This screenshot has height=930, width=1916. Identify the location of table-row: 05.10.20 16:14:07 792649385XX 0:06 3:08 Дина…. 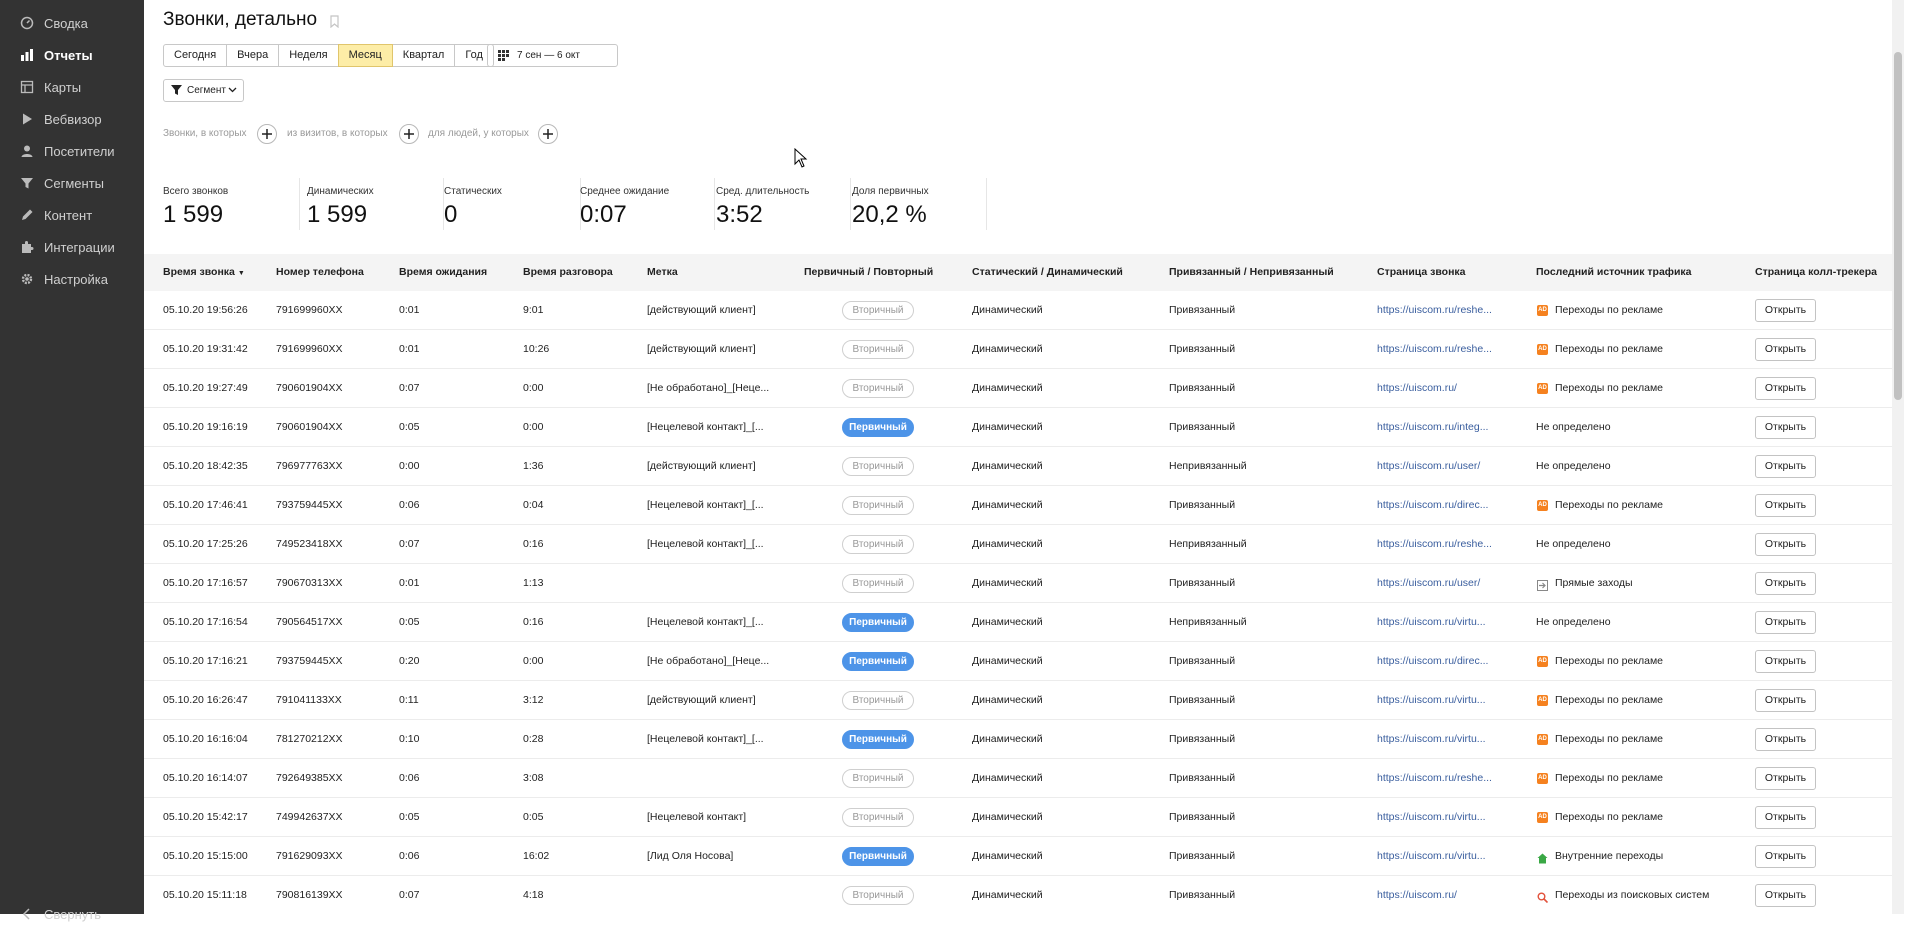
(1024, 778).